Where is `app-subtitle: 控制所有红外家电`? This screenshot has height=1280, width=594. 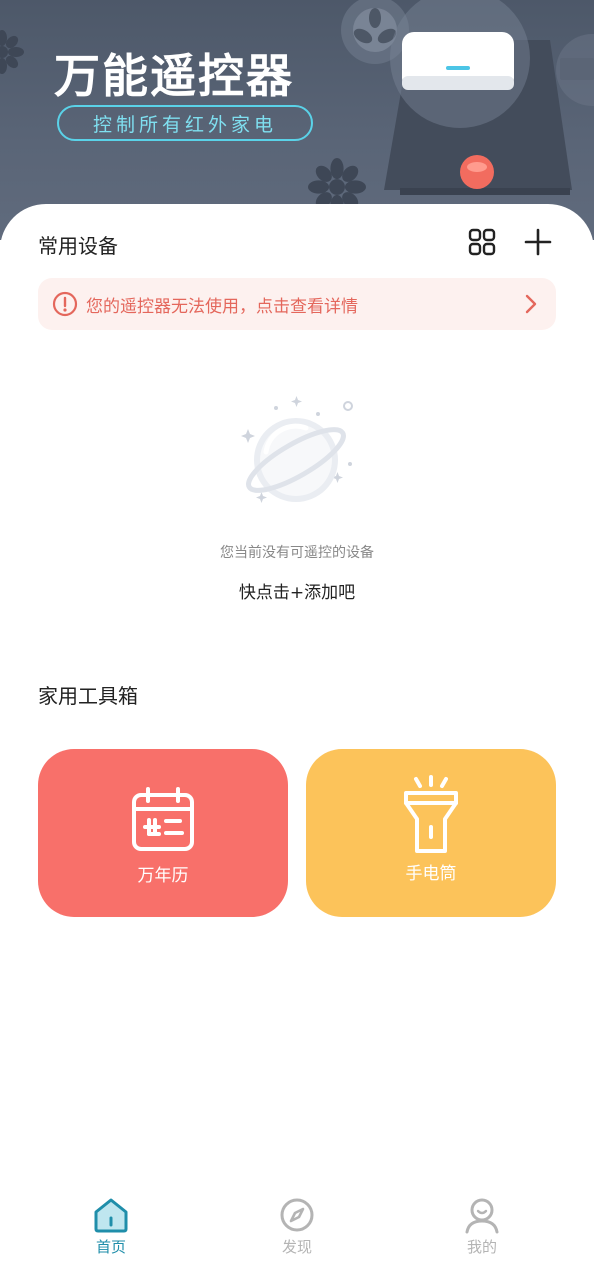
app-subtitle: 控制所有红外家电 is located at coordinates (185, 123).